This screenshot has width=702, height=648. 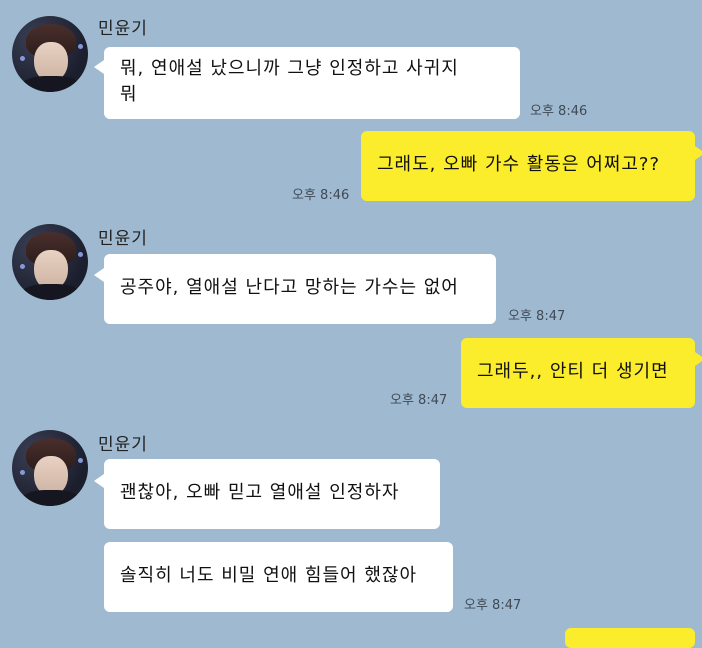 I want to click on message-bubble-outgoing-partial, so click(x=630, y=638).